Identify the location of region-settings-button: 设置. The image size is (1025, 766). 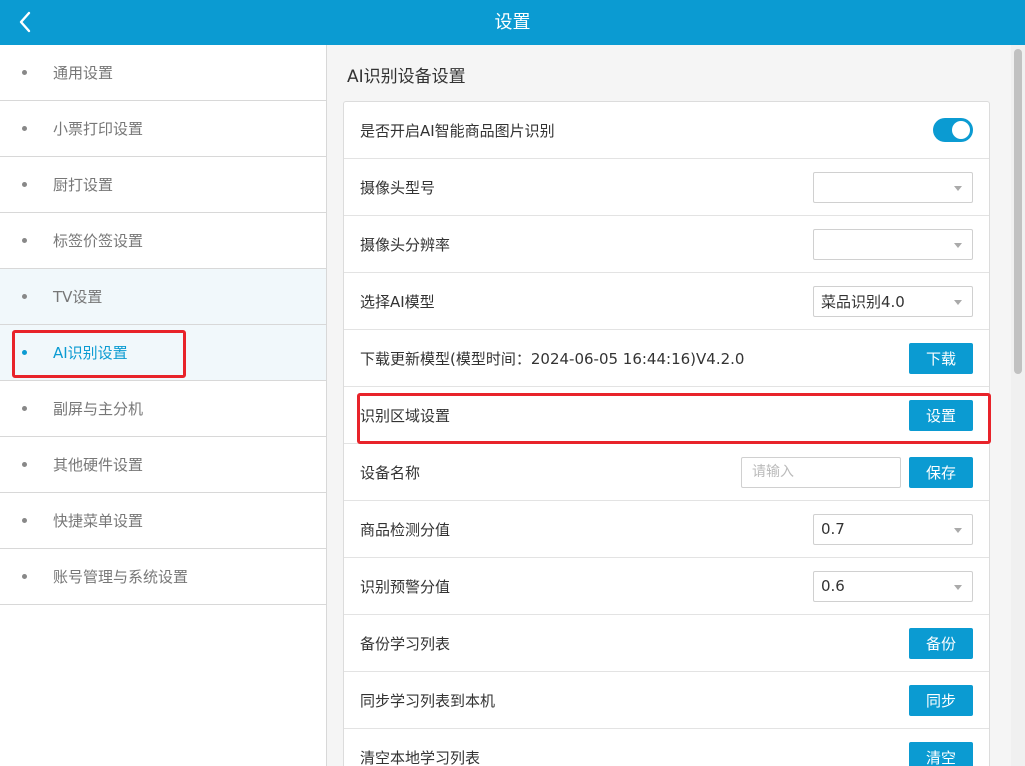
(941, 415).